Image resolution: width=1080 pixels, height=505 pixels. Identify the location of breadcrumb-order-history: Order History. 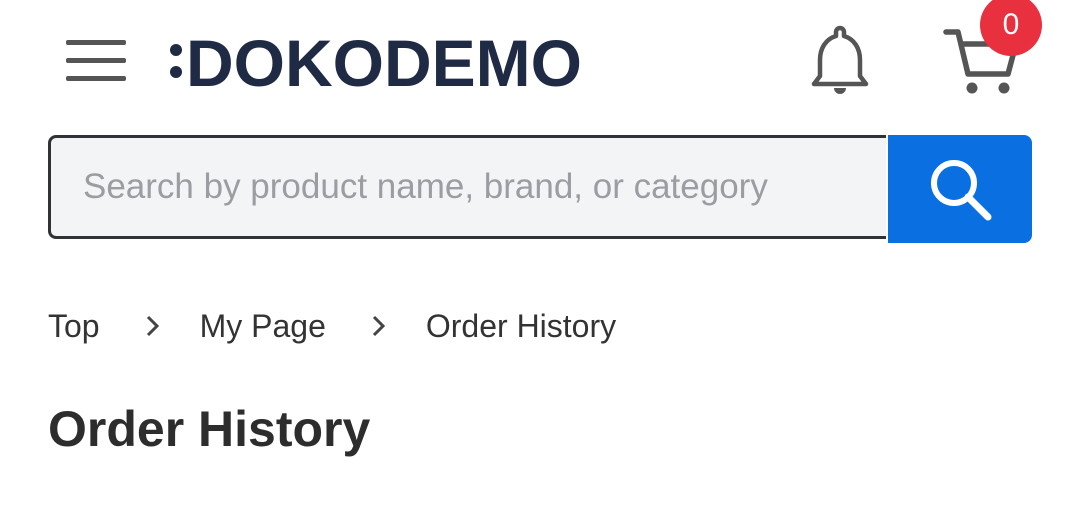
(521, 325).